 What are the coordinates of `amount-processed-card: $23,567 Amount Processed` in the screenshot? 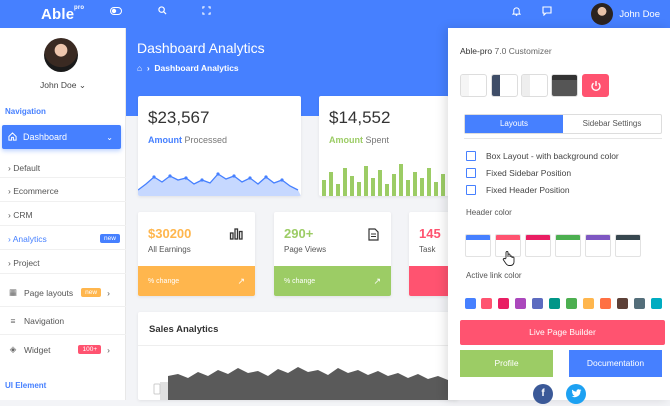 It's located at (219, 146).